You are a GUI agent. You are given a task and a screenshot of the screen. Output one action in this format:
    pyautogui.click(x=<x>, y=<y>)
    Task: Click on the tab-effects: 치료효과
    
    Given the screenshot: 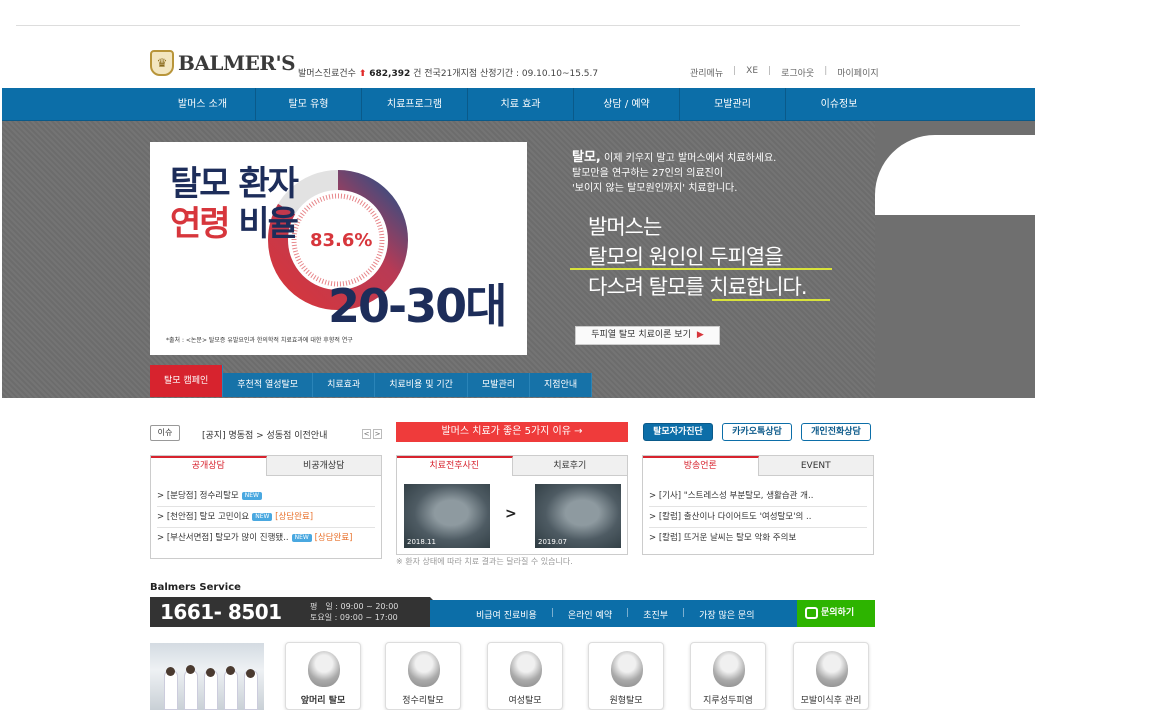 What is the action you would take?
    pyautogui.click(x=344, y=385)
    